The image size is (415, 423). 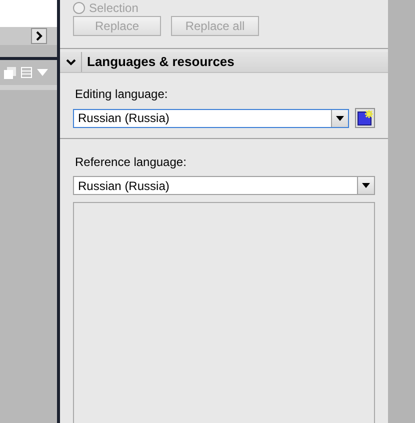 What do you see at coordinates (113, 8) in the screenshot?
I see `radio-label: Selection` at bounding box center [113, 8].